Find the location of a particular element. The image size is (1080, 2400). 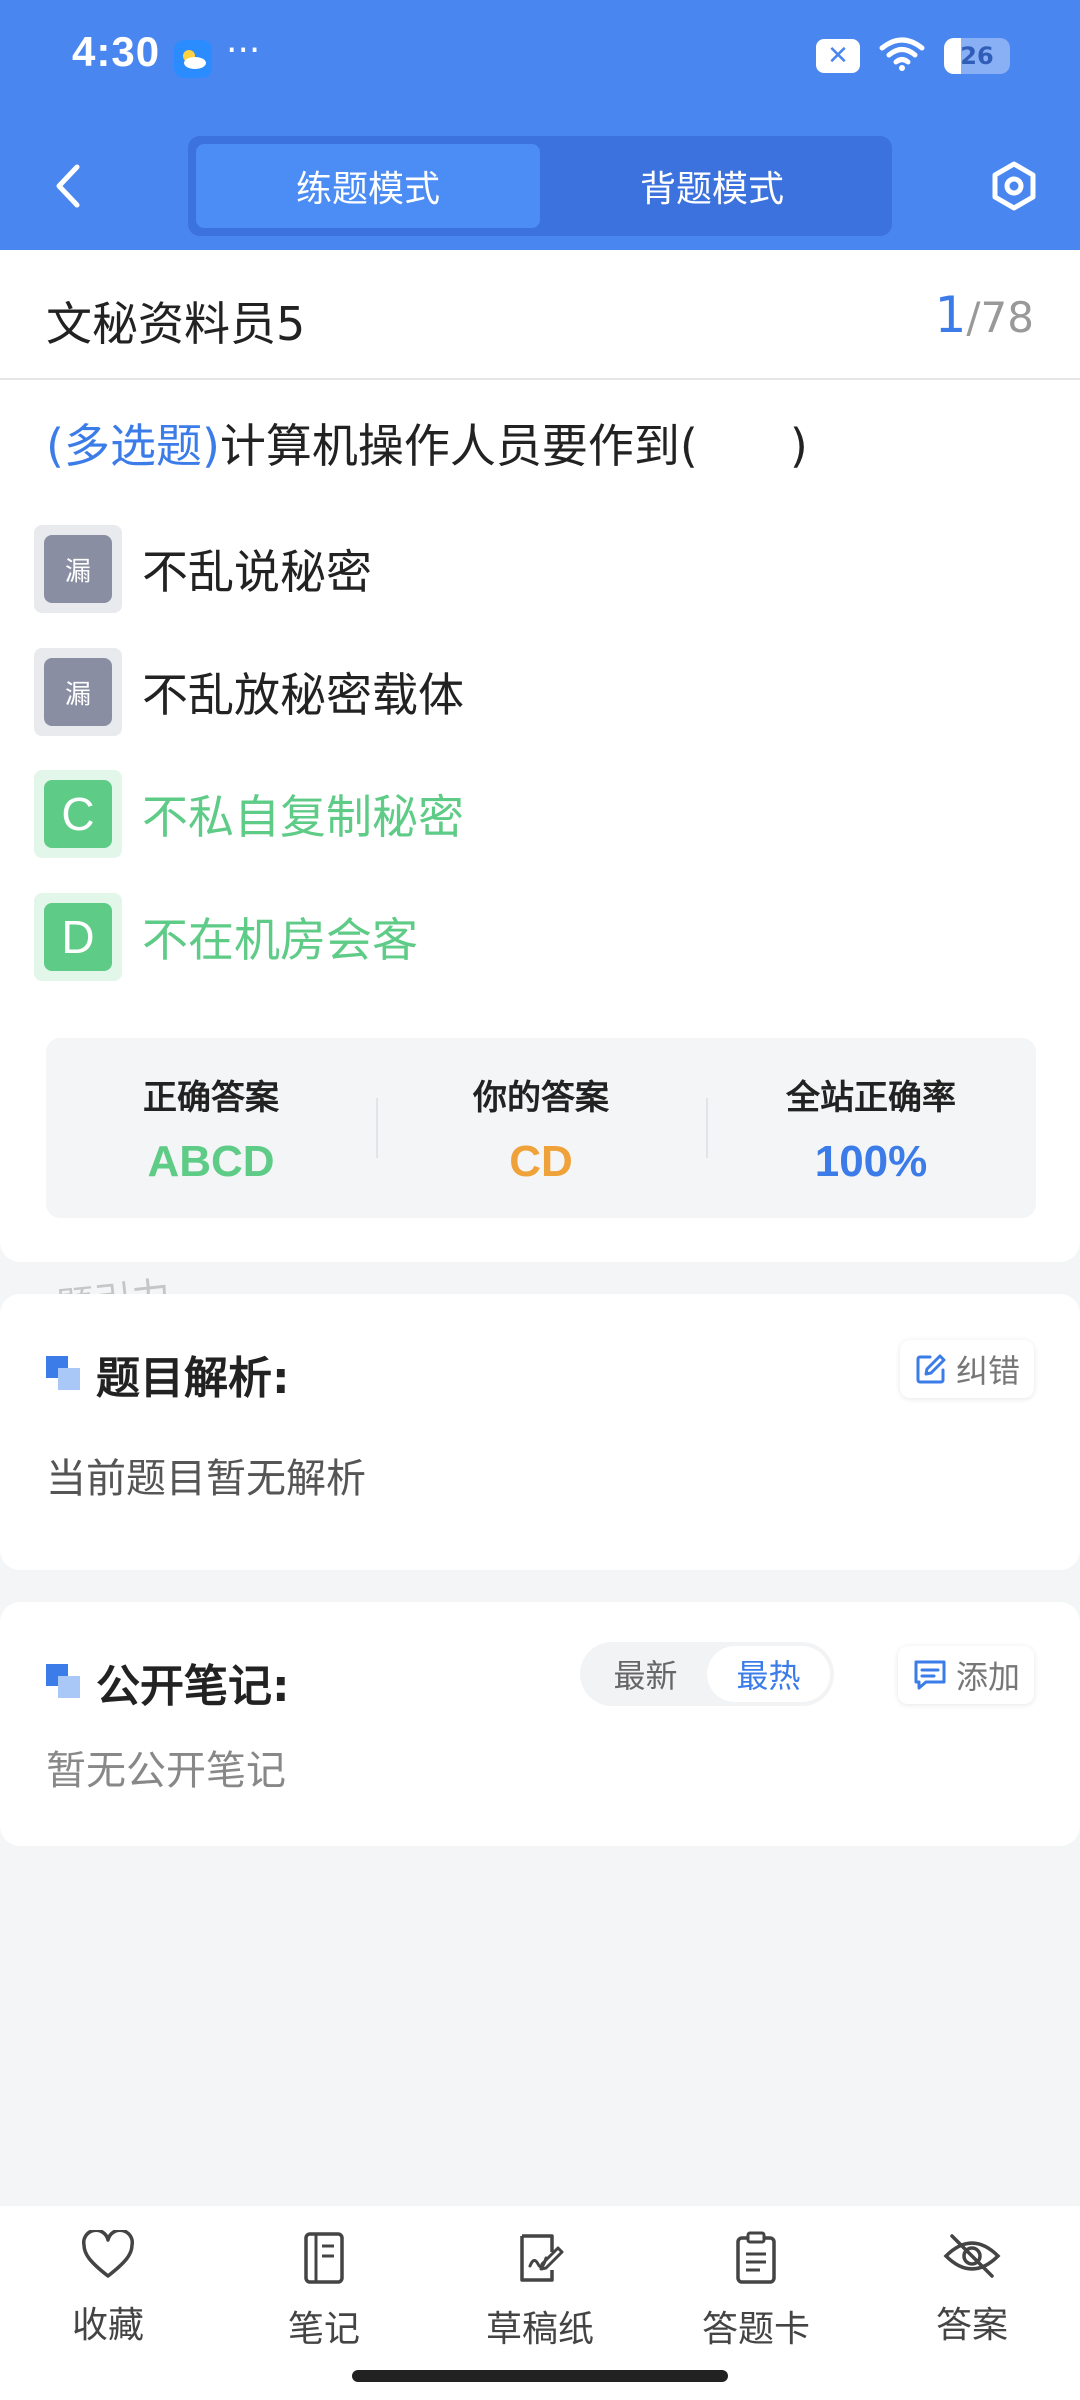

tab-practice-mode: 练题模式 is located at coordinates (368, 186).